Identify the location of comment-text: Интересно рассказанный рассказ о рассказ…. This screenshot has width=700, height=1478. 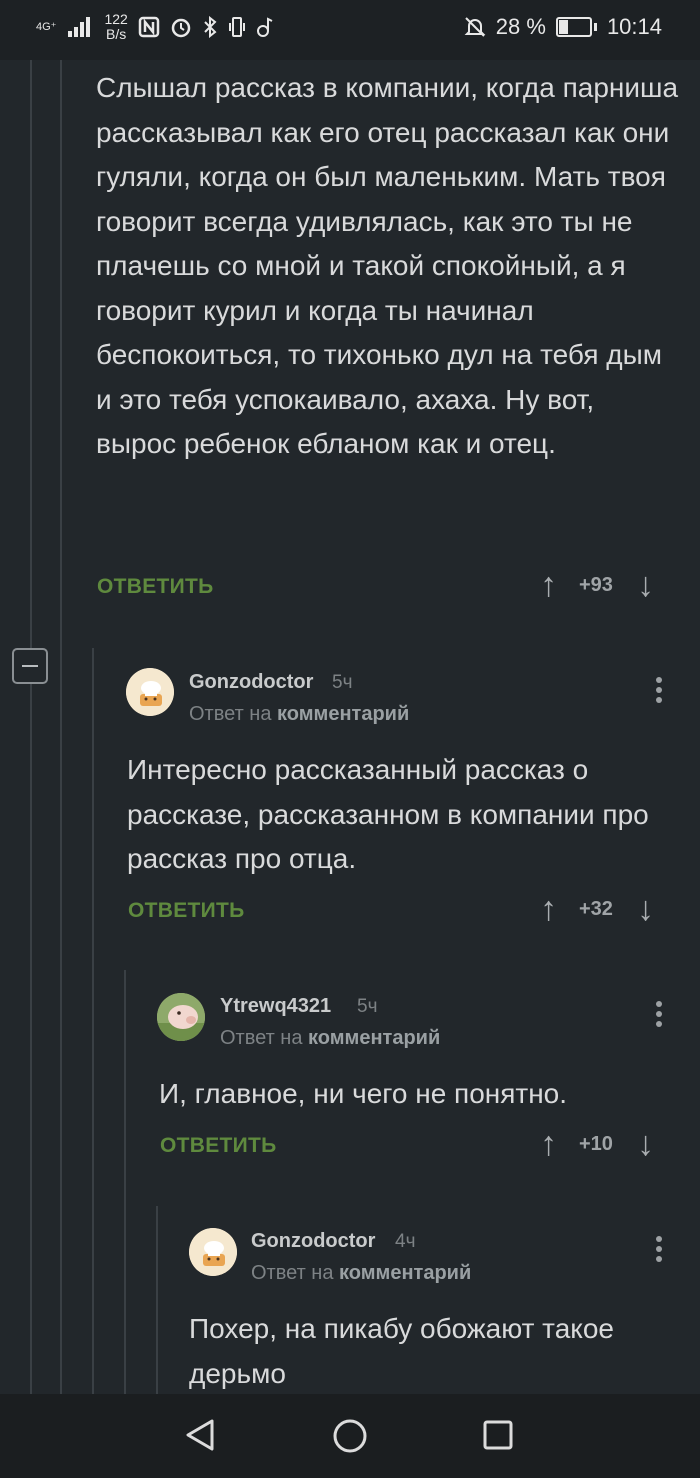
(388, 814).